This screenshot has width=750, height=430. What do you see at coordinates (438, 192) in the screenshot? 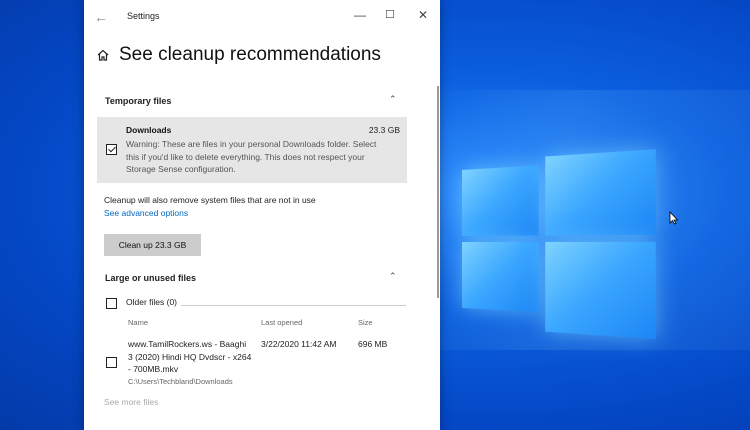
I see `scrollbar` at bounding box center [438, 192].